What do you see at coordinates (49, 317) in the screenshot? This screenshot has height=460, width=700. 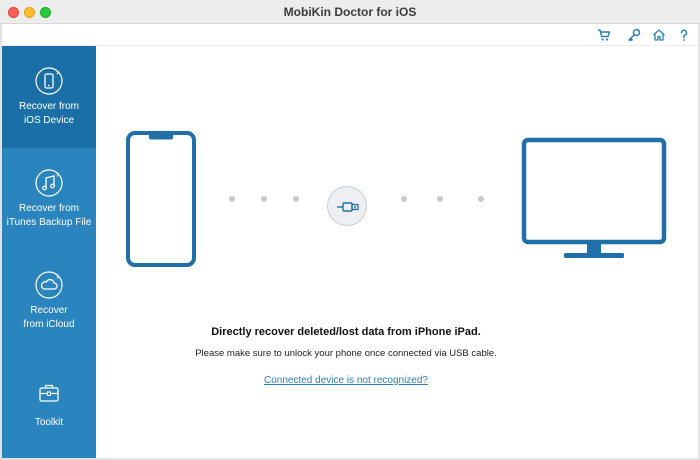 I see `sidebar-item-label: Recover from iCloud` at bounding box center [49, 317].